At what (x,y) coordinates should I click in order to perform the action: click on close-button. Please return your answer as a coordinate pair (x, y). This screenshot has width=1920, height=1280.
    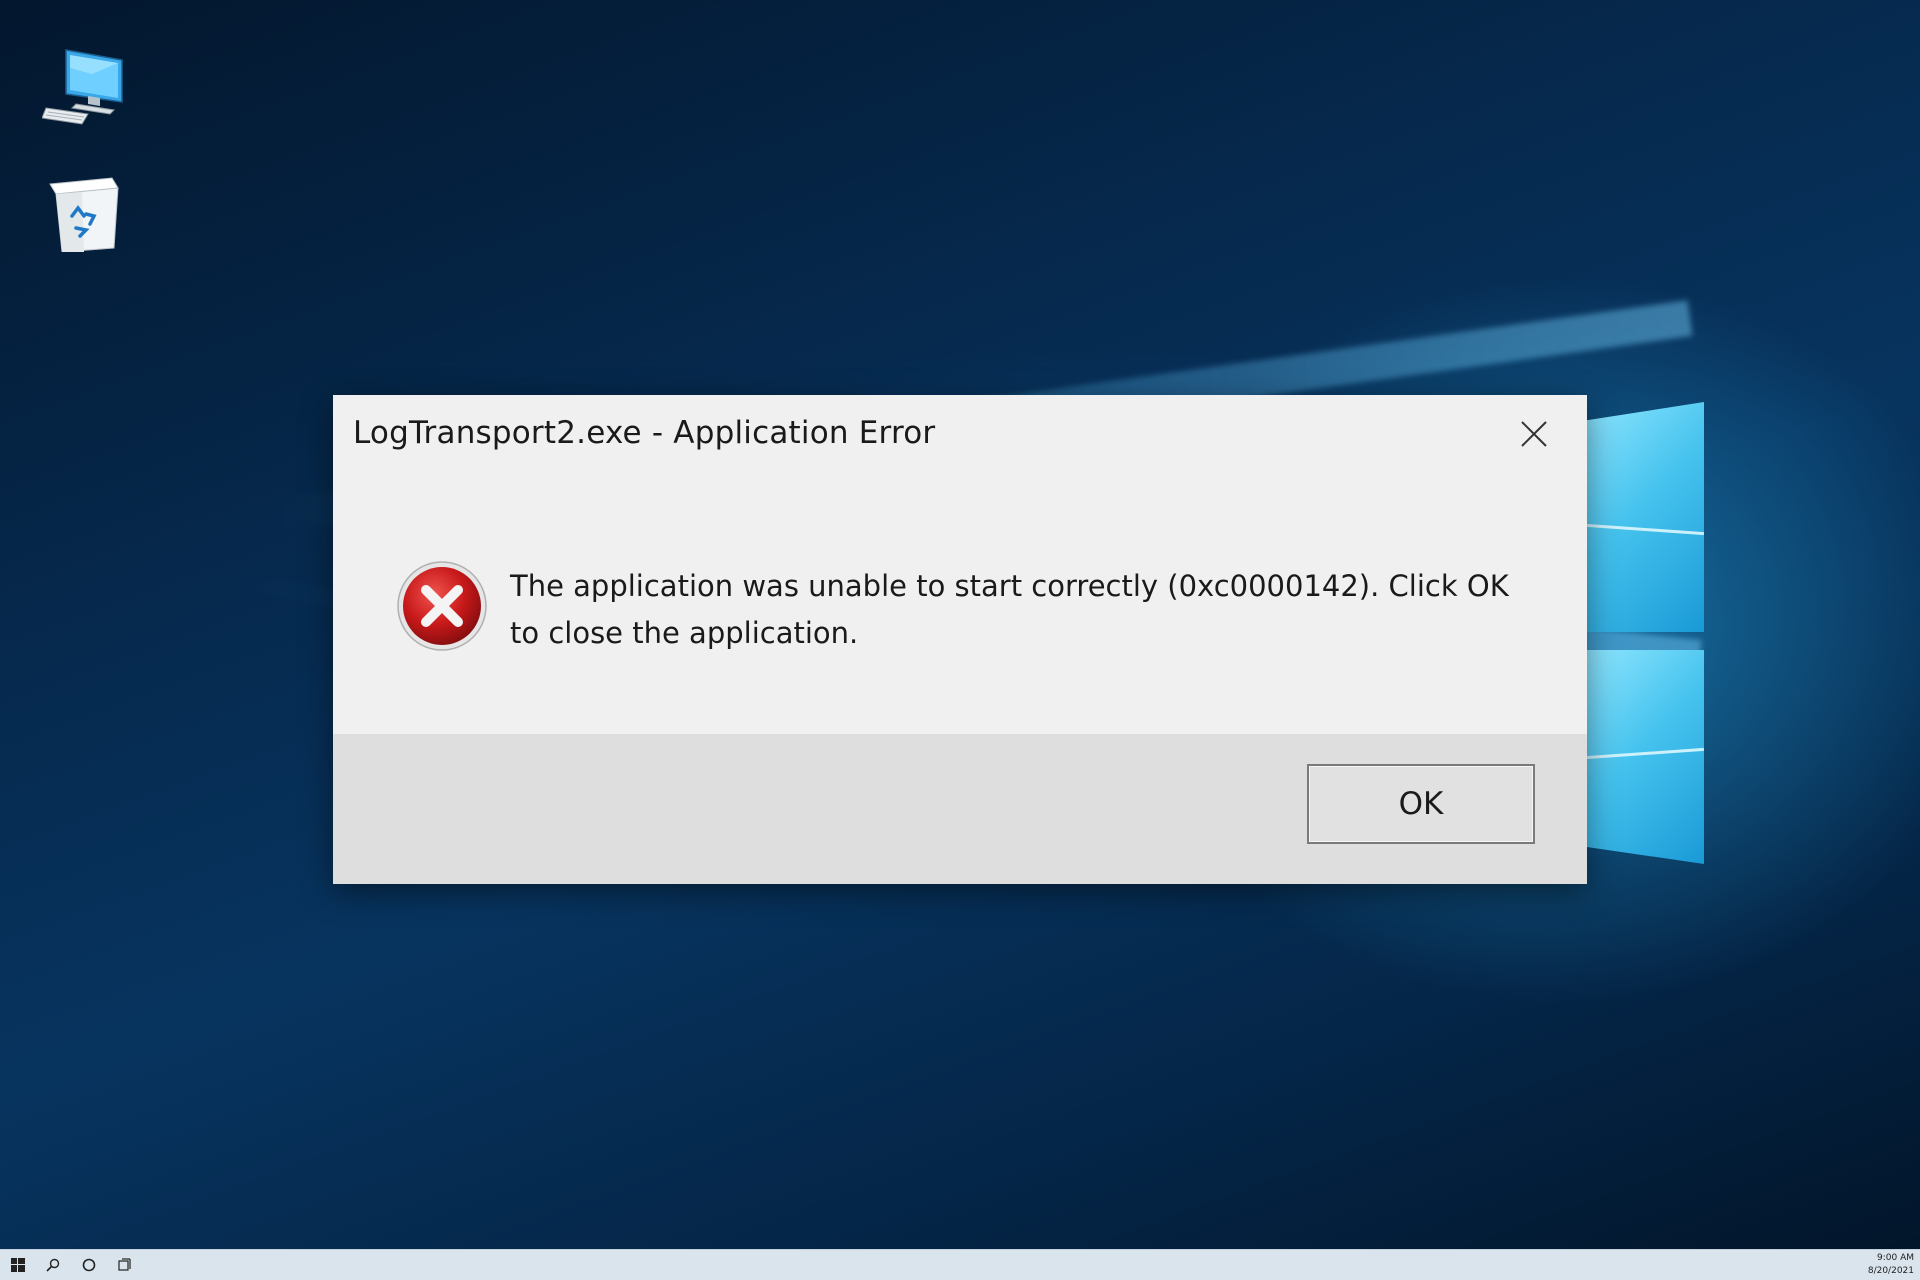
    Looking at the image, I should click on (1534, 434).